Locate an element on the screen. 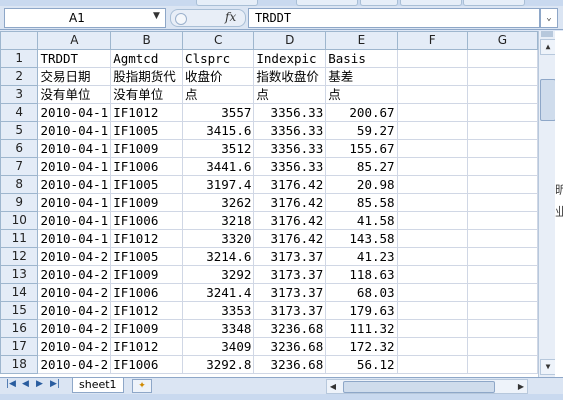 The height and width of the screenshot is (400, 563). cell-f12 is located at coordinates (432, 256).